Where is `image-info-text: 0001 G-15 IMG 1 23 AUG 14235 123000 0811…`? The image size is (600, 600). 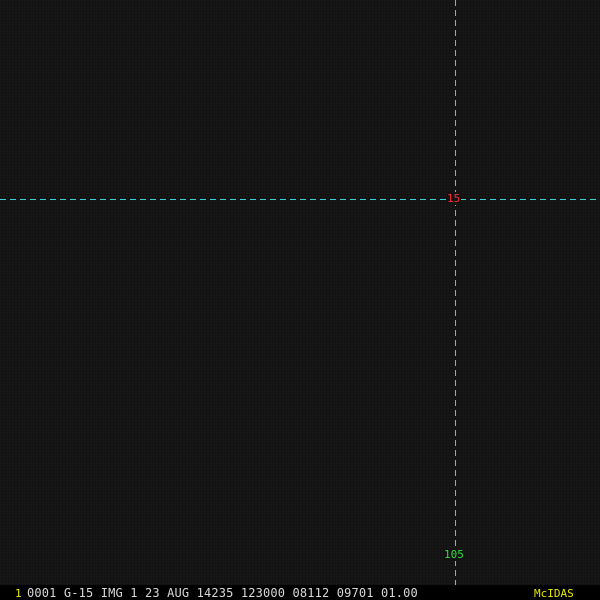 image-info-text: 0001 G-15 IMG 1 23 AUG 14235 123000 0811… is located at coordinates (222, 593).